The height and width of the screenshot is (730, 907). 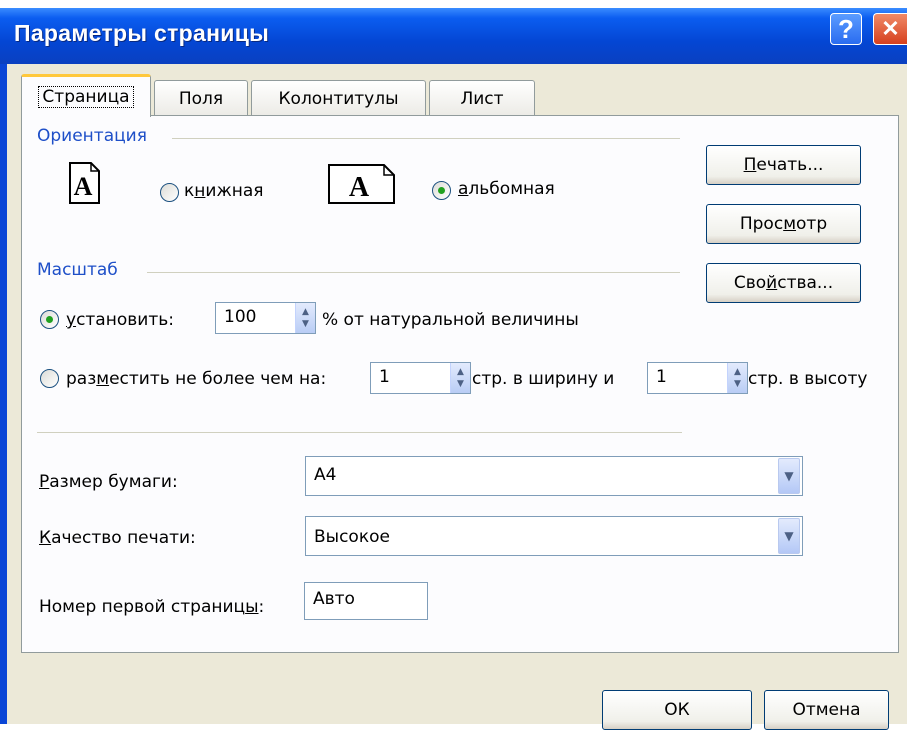 What do you see at coordinates (142, 33) in the screenshot?
I see `dialog-title: Параметры страницы` at bounding box center [142, 33].